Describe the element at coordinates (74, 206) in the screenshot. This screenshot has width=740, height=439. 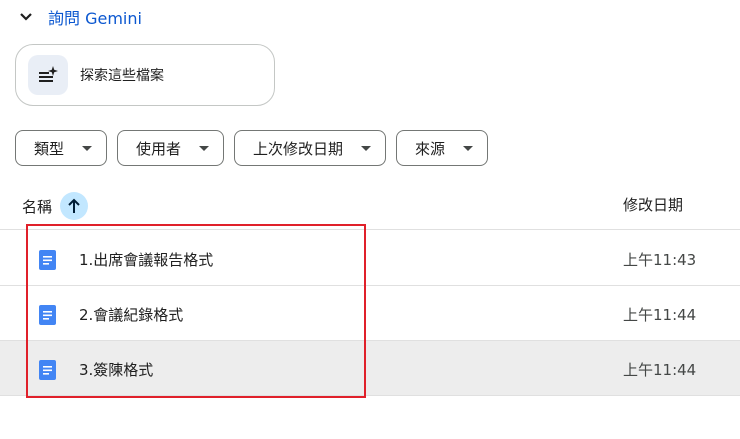
I see `arrow-up-icon` at that location.